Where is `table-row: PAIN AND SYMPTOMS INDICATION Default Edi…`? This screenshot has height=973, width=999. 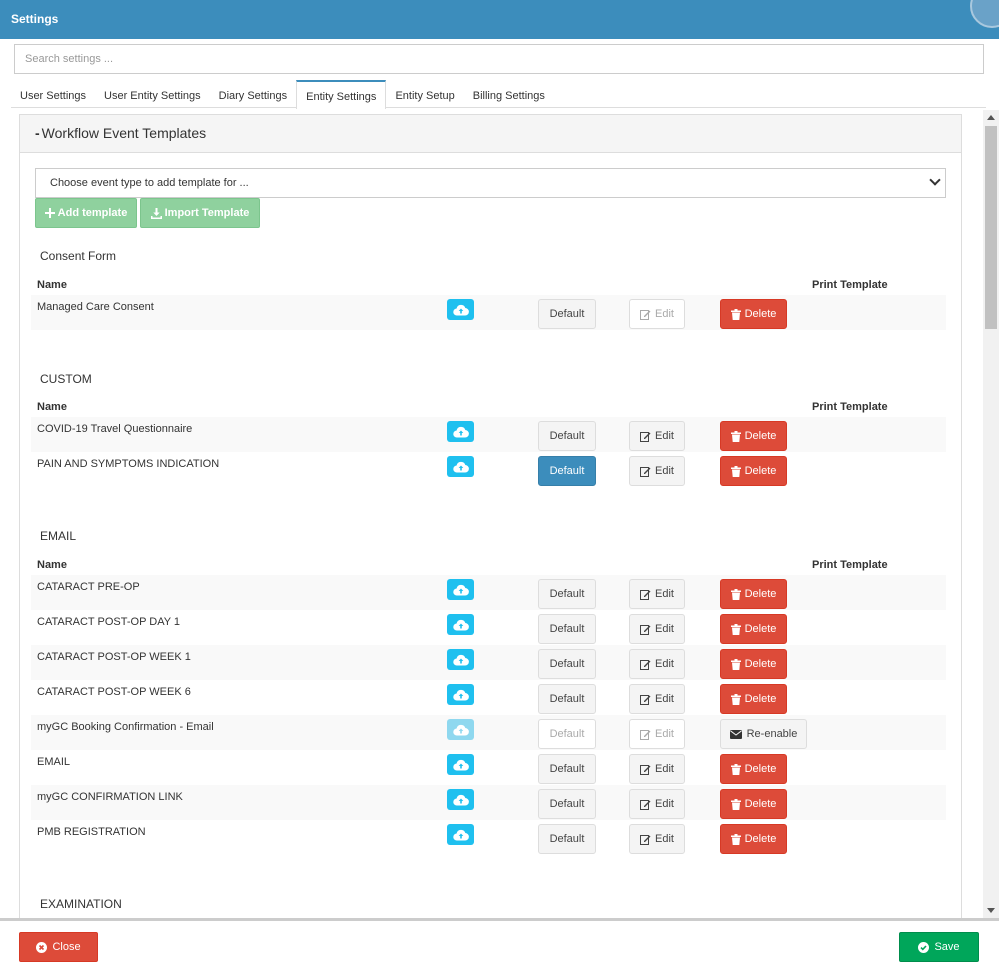
table-row: PAIN AND SYMPTOMS INDICATION Default Edi… is located at coordinates (488, 469).